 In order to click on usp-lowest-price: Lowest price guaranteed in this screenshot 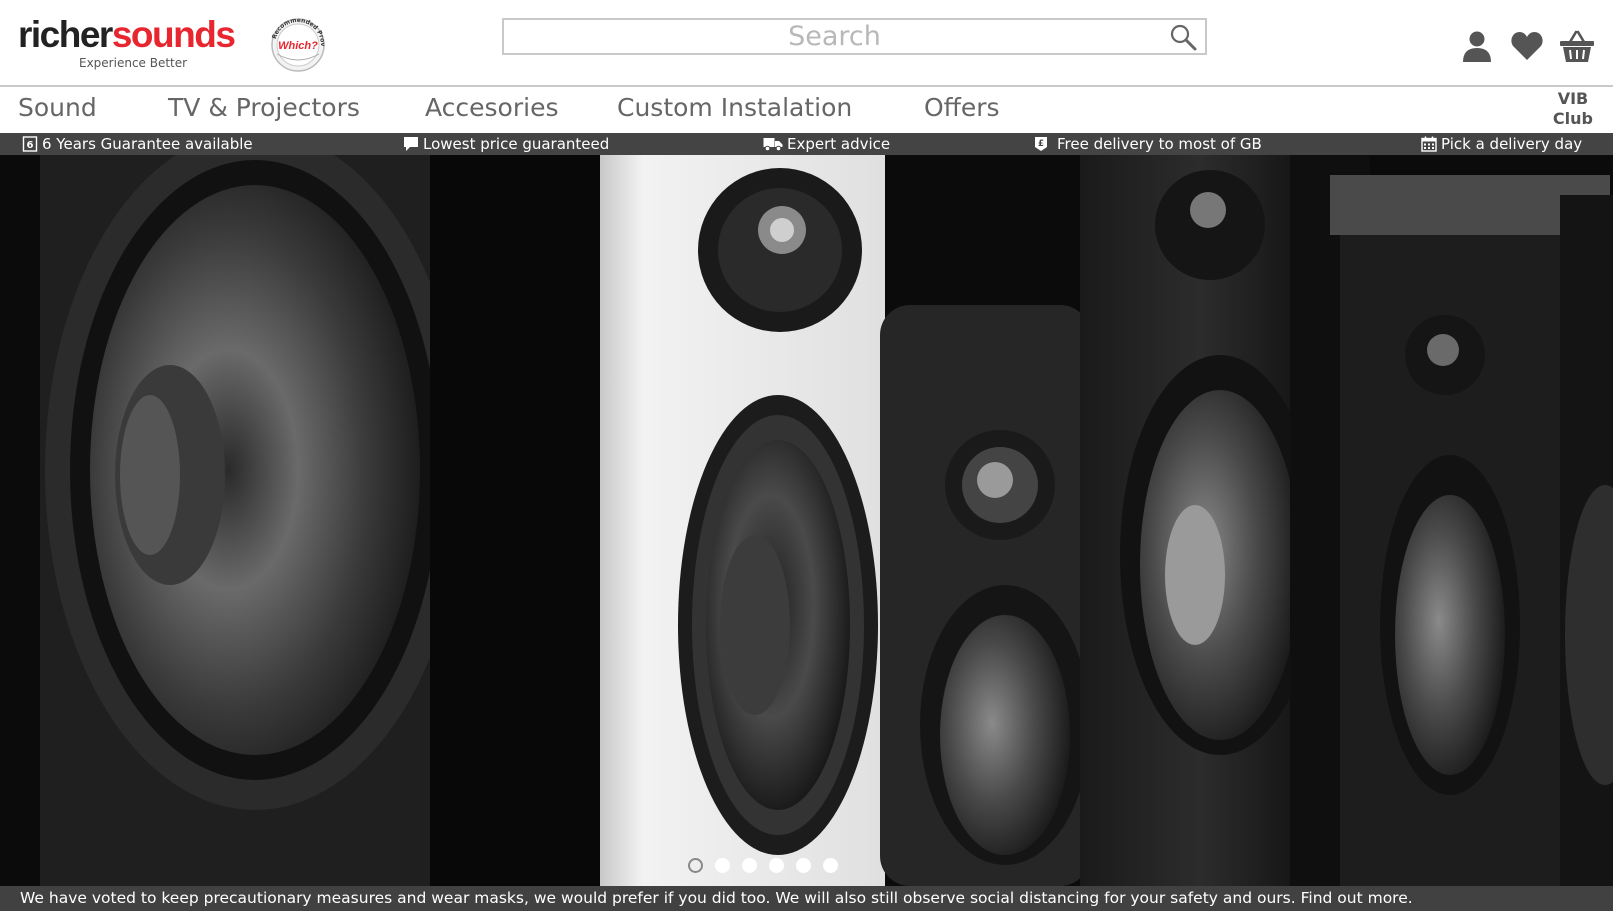, I will do `click(506, 144)`.